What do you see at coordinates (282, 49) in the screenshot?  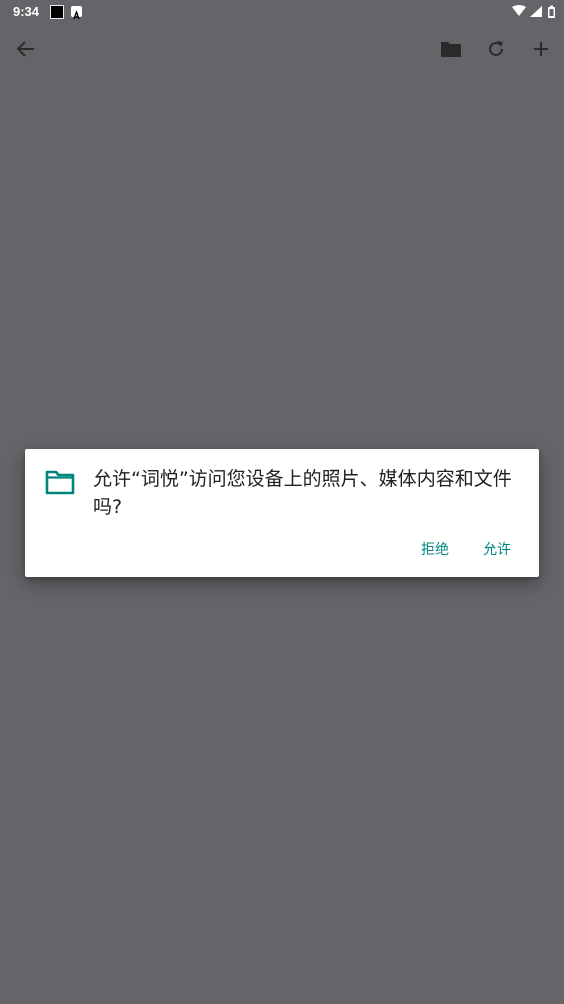 I see `app-bar` at bounding box center [282, 49].